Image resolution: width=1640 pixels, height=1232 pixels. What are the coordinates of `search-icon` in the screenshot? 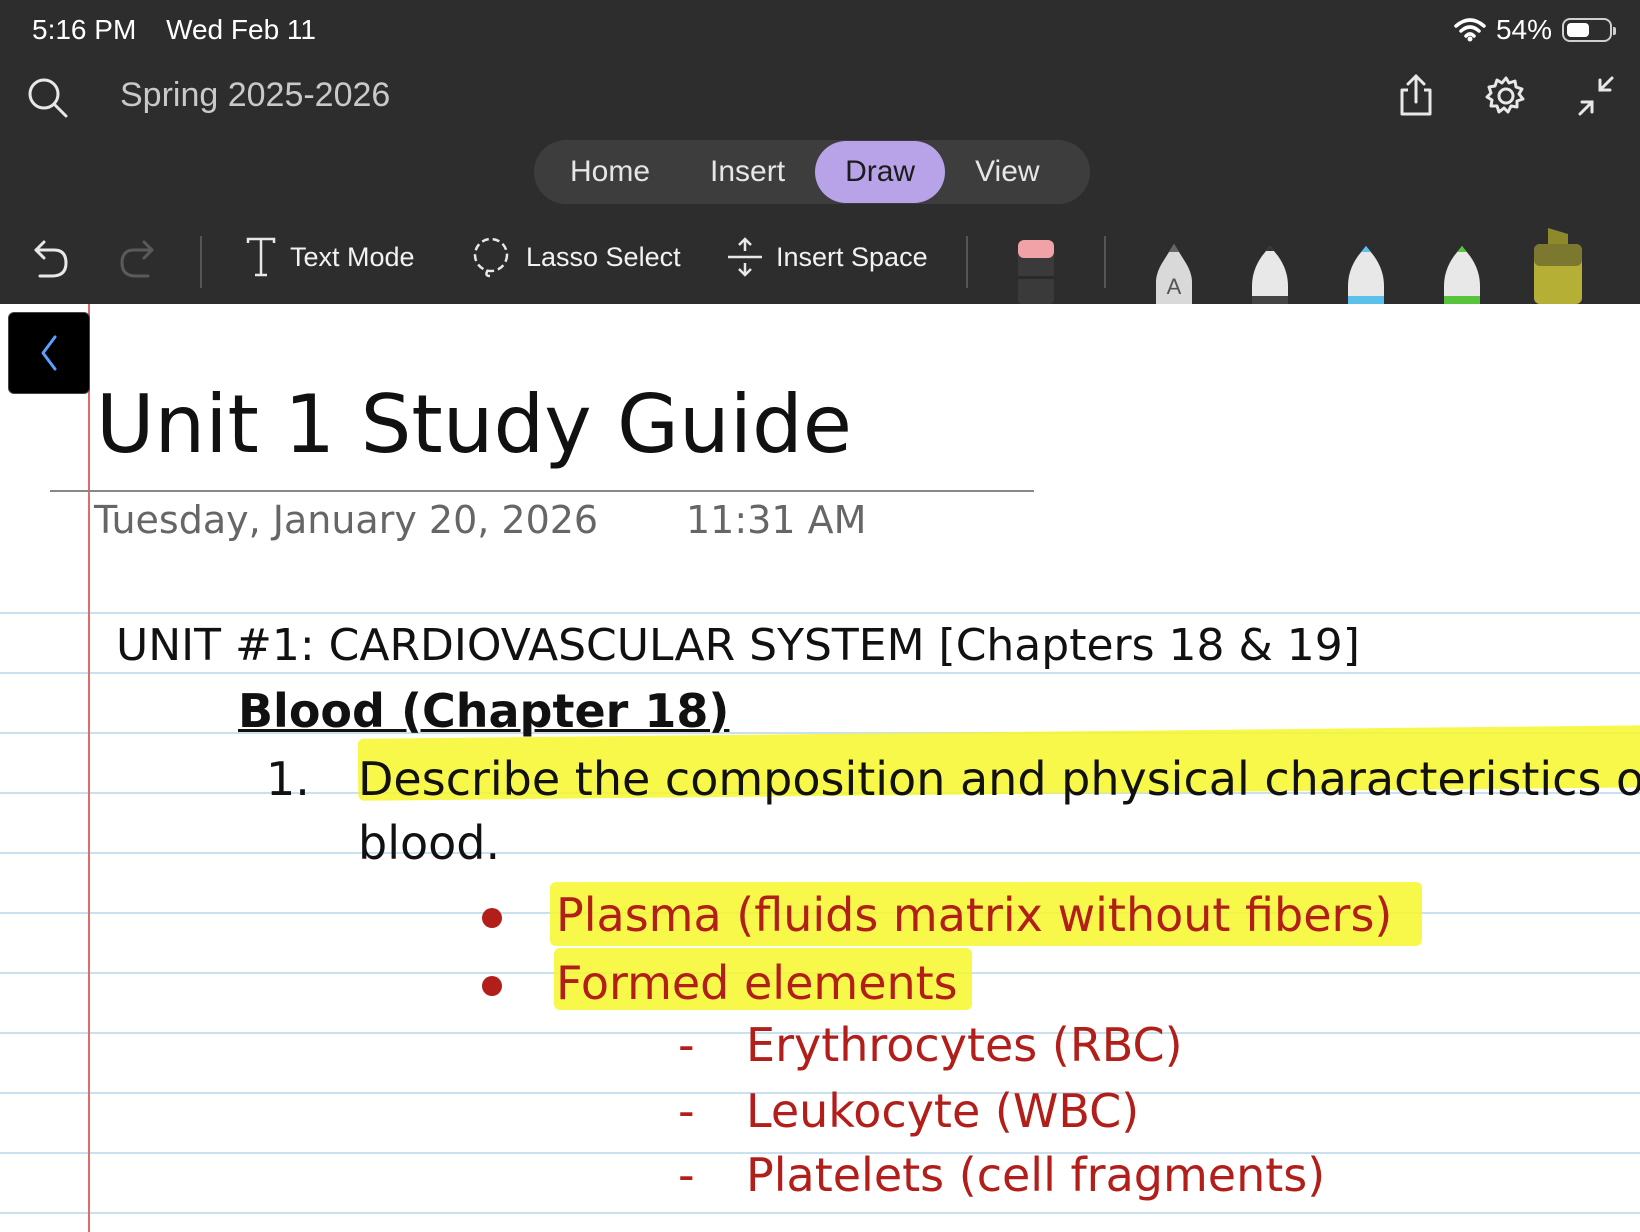 It's located at (48, 98).